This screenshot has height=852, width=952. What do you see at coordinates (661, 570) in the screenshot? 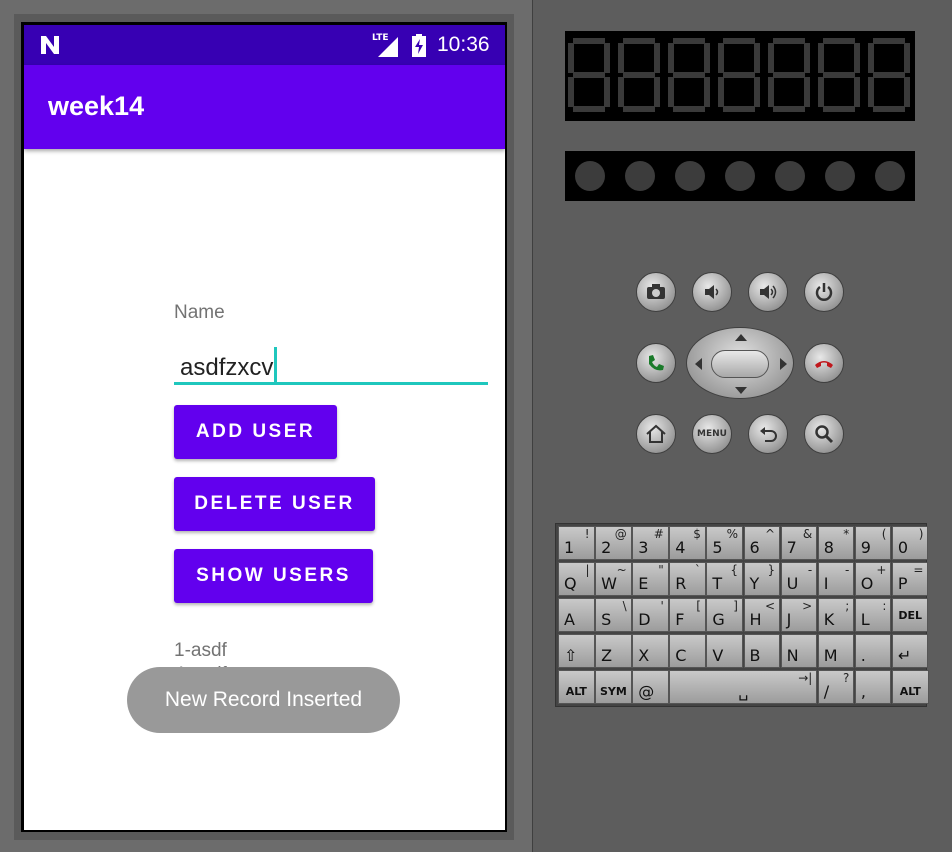
I see `key-alt-label: "` at bounding box center [661, 570].